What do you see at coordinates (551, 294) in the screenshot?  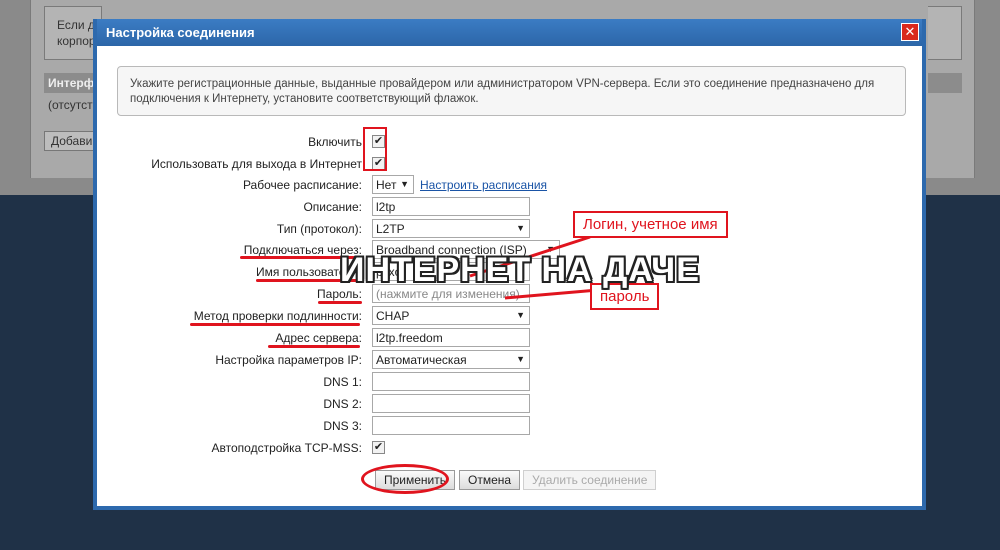 I see `password-arrow` at bounding box center [551, 294].